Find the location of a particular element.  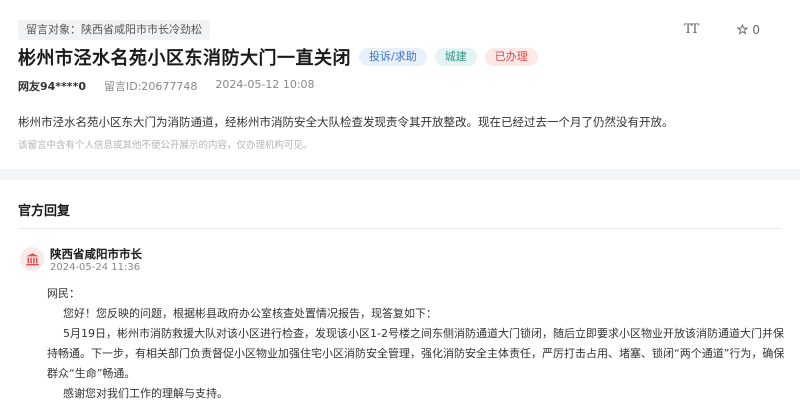

message-datetime: 2024-05-12 10:08 is located at coordinates (265, 84).